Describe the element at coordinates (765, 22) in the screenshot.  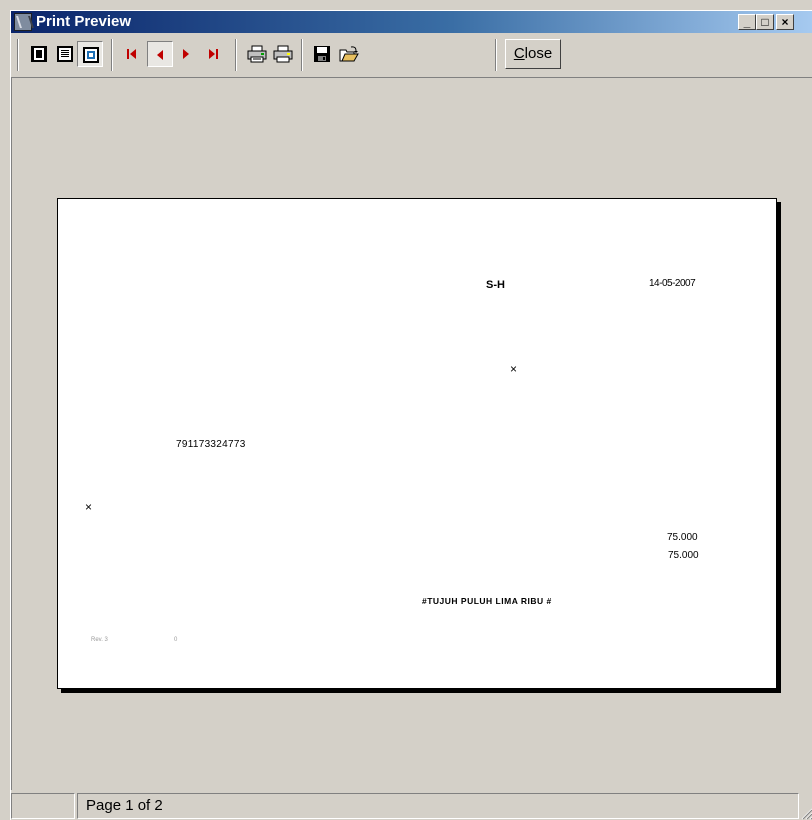
I see `maximize-button: □` at that location.